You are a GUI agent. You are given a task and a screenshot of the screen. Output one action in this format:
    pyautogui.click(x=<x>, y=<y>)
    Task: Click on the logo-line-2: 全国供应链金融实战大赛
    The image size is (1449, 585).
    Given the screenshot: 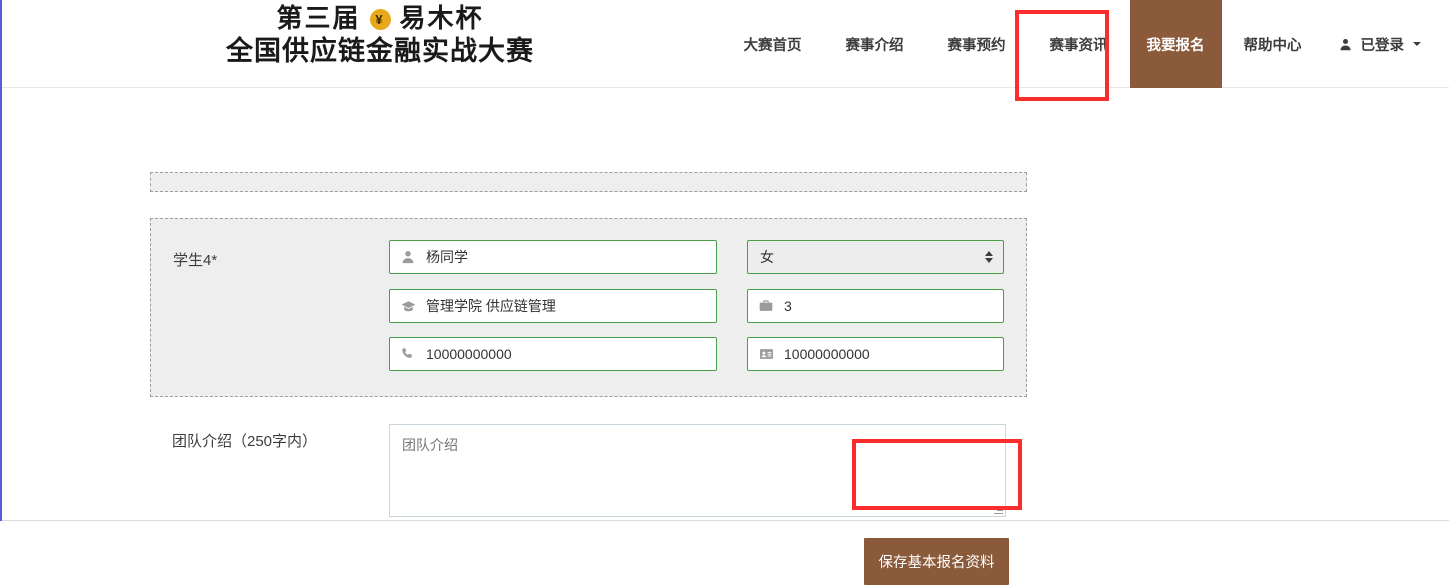 What is the action you would take?
    pyautogui.click(x=380, y=52)
    